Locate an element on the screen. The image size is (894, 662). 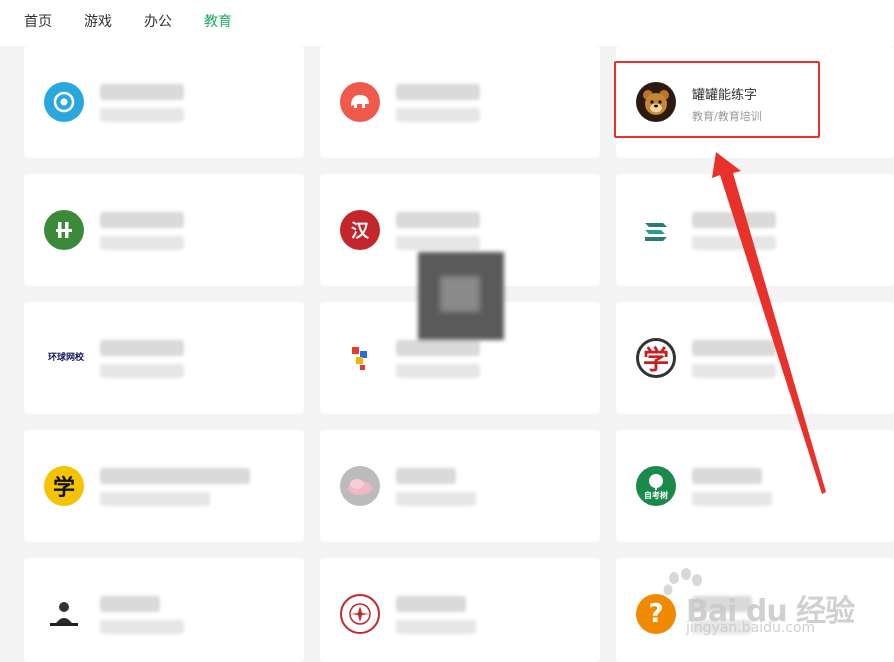
tab-home: 首页 is located at coordinates (38, 22).